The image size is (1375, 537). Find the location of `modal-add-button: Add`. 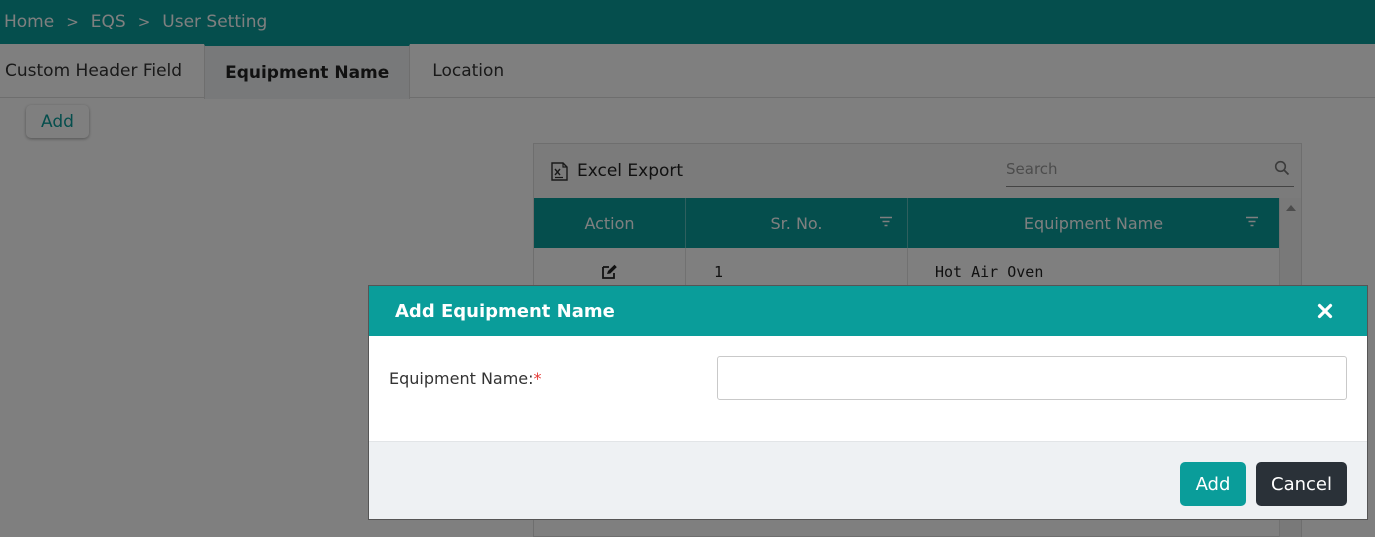

modal-add-button: Add is located at coordinates (1213, 484).